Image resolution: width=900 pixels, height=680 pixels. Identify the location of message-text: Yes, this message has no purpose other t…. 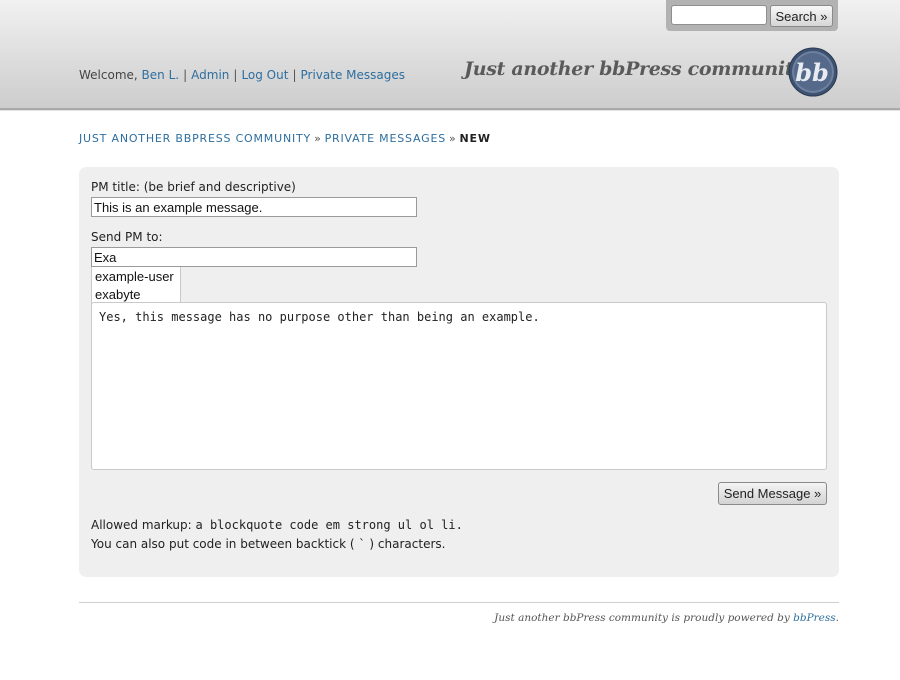
(319, 317).